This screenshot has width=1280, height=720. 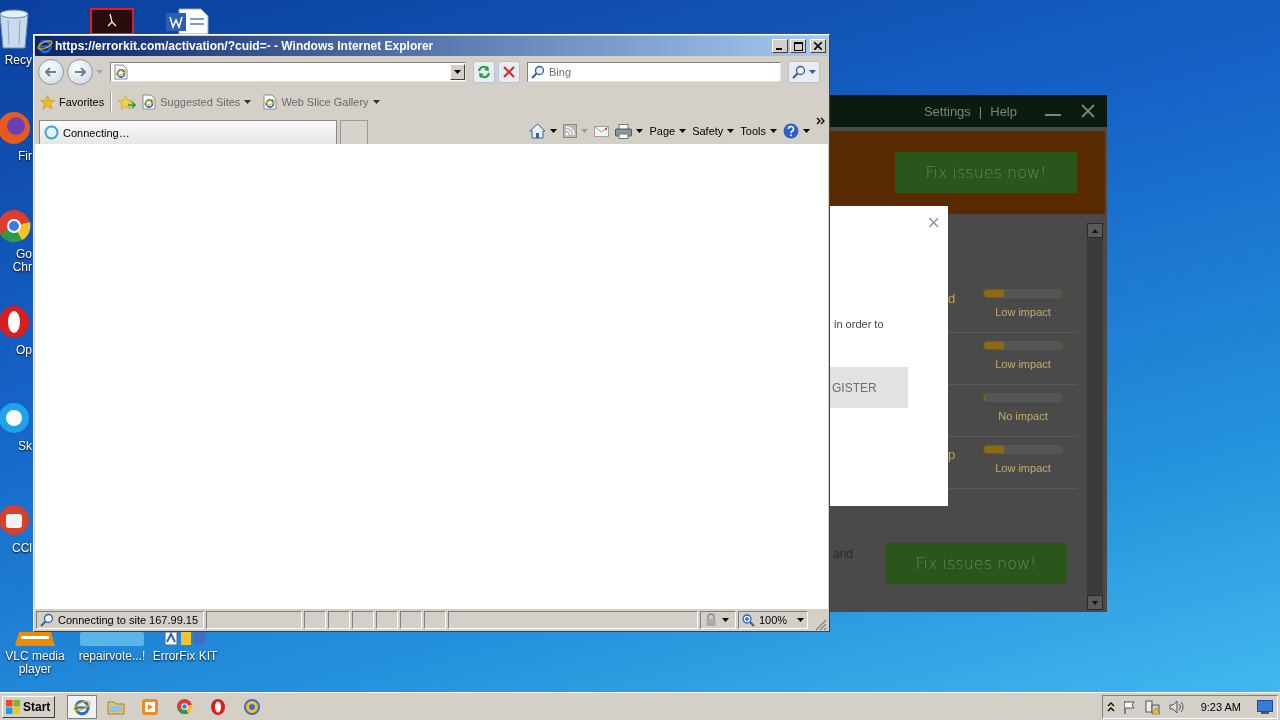 What do you see at coordinates (1110, 706) in the screenshot?
I see `chevron-up-icon` at bounding box center [1110, 706].